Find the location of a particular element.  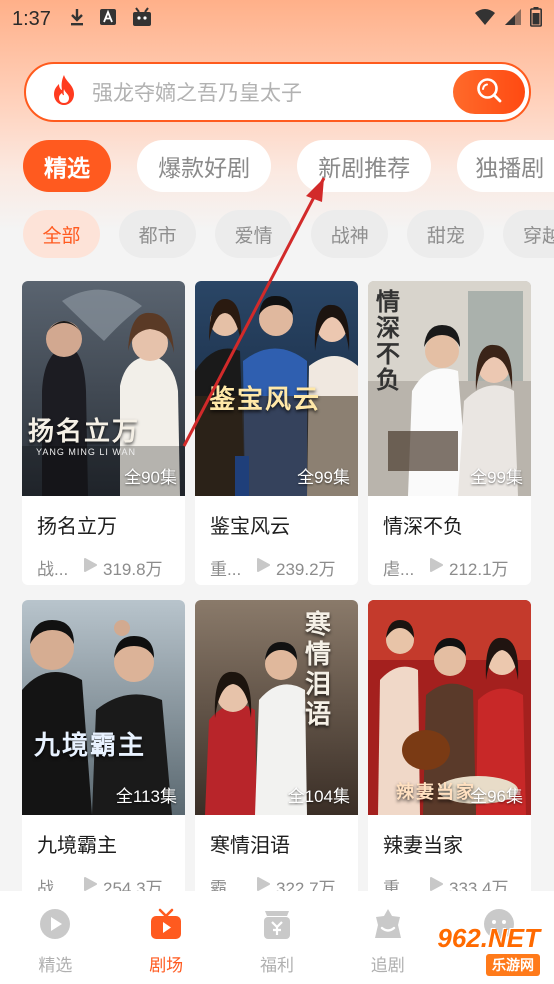

poster-title: 情深不负 is located at coordinates (389, 340).